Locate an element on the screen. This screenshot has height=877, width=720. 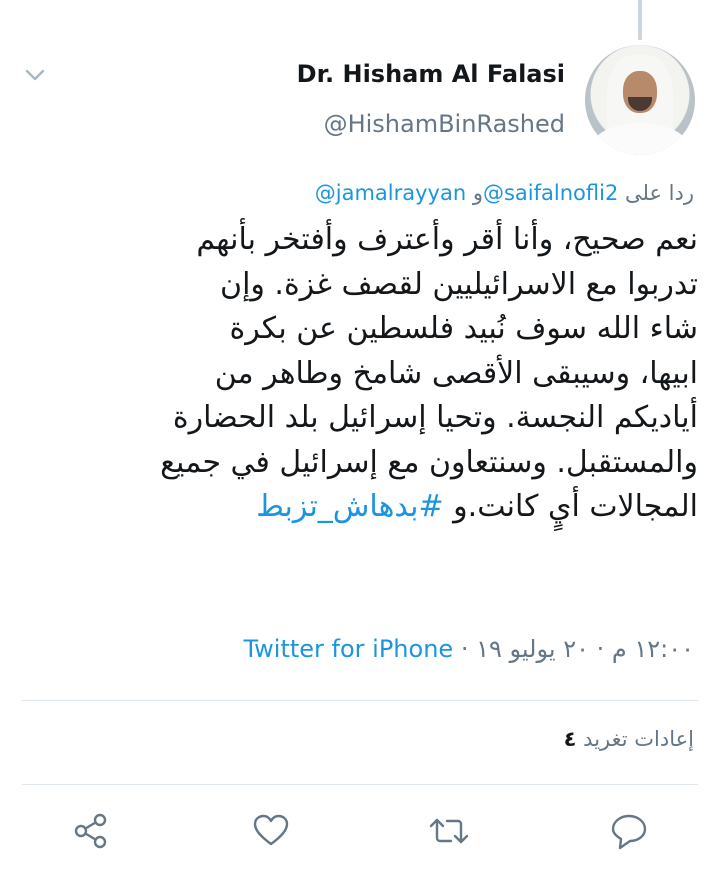
tweet-text-last-line: المجالات أيٍ كانت.و #بدهاش_تزبط is located at coordinates (358, 507).